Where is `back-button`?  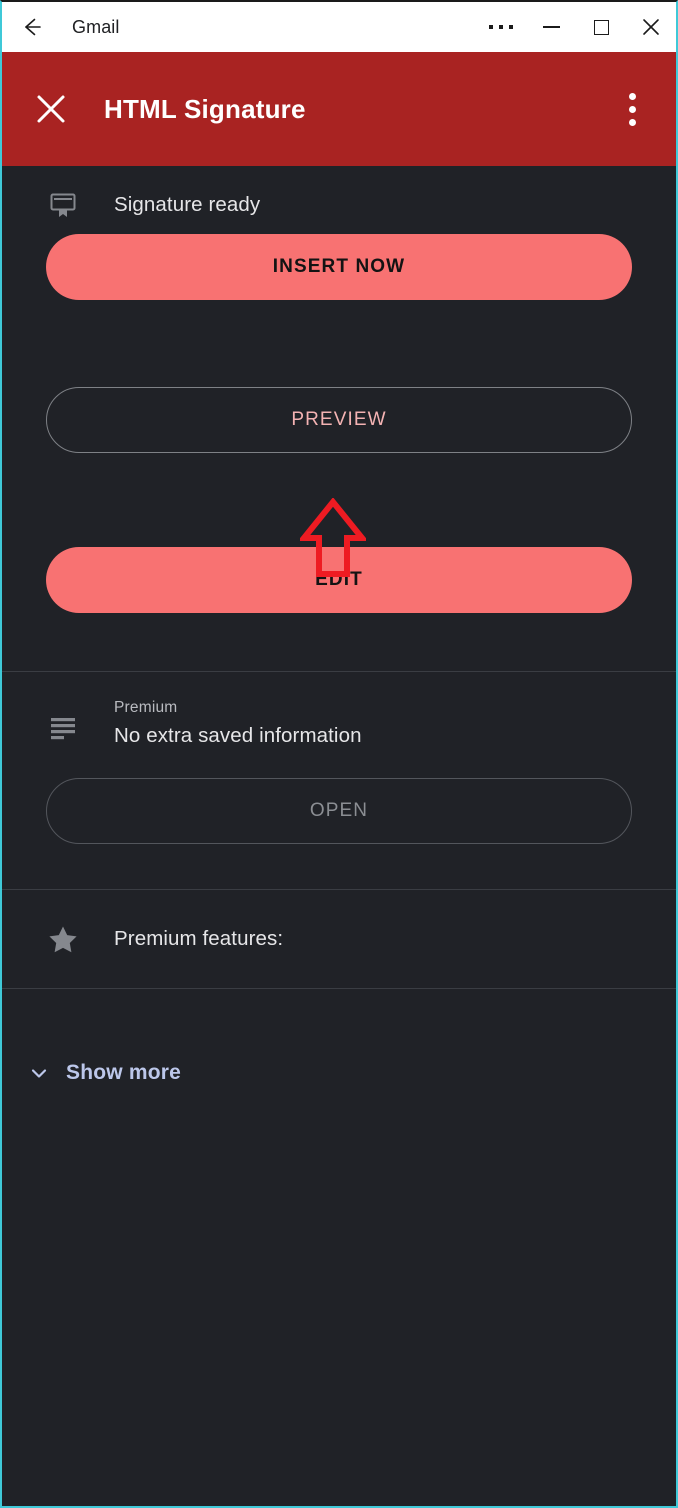 back-button is located at coordinates (31, 27).